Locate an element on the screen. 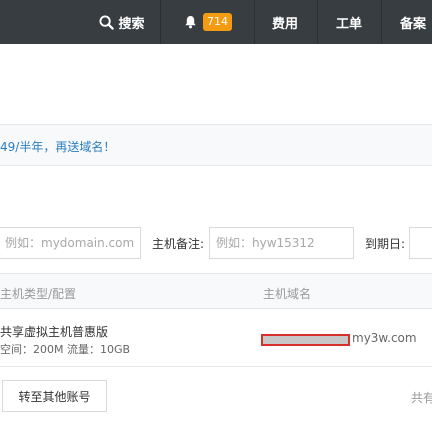 This screenshot has height=432, width=432. top-navigation-bar: 搜索 714 费用 工单 备案 is located at coordinates (216, 22).